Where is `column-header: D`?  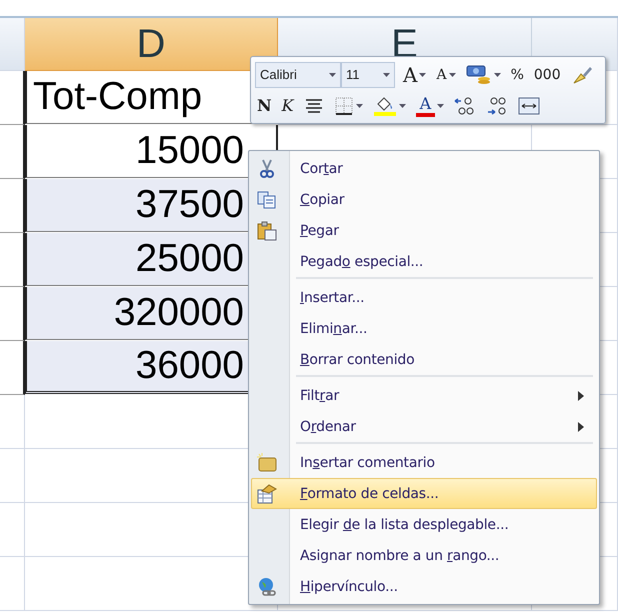
column-header: D is located at coordinates (151, 44).